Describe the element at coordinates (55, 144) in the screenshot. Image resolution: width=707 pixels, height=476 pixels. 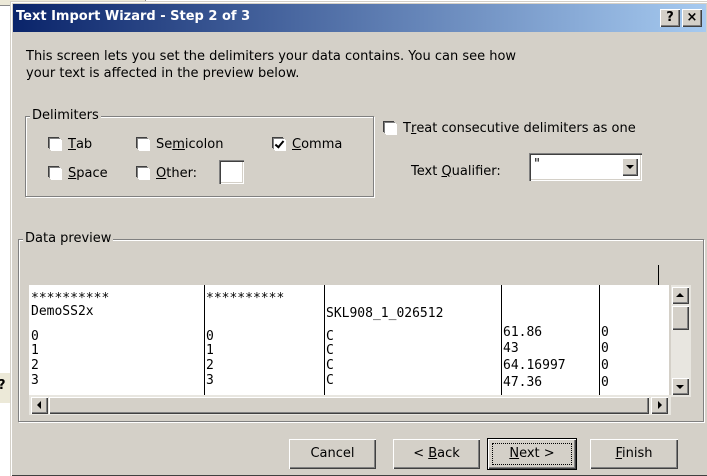
I see `tab-checkbox-box` at that location.